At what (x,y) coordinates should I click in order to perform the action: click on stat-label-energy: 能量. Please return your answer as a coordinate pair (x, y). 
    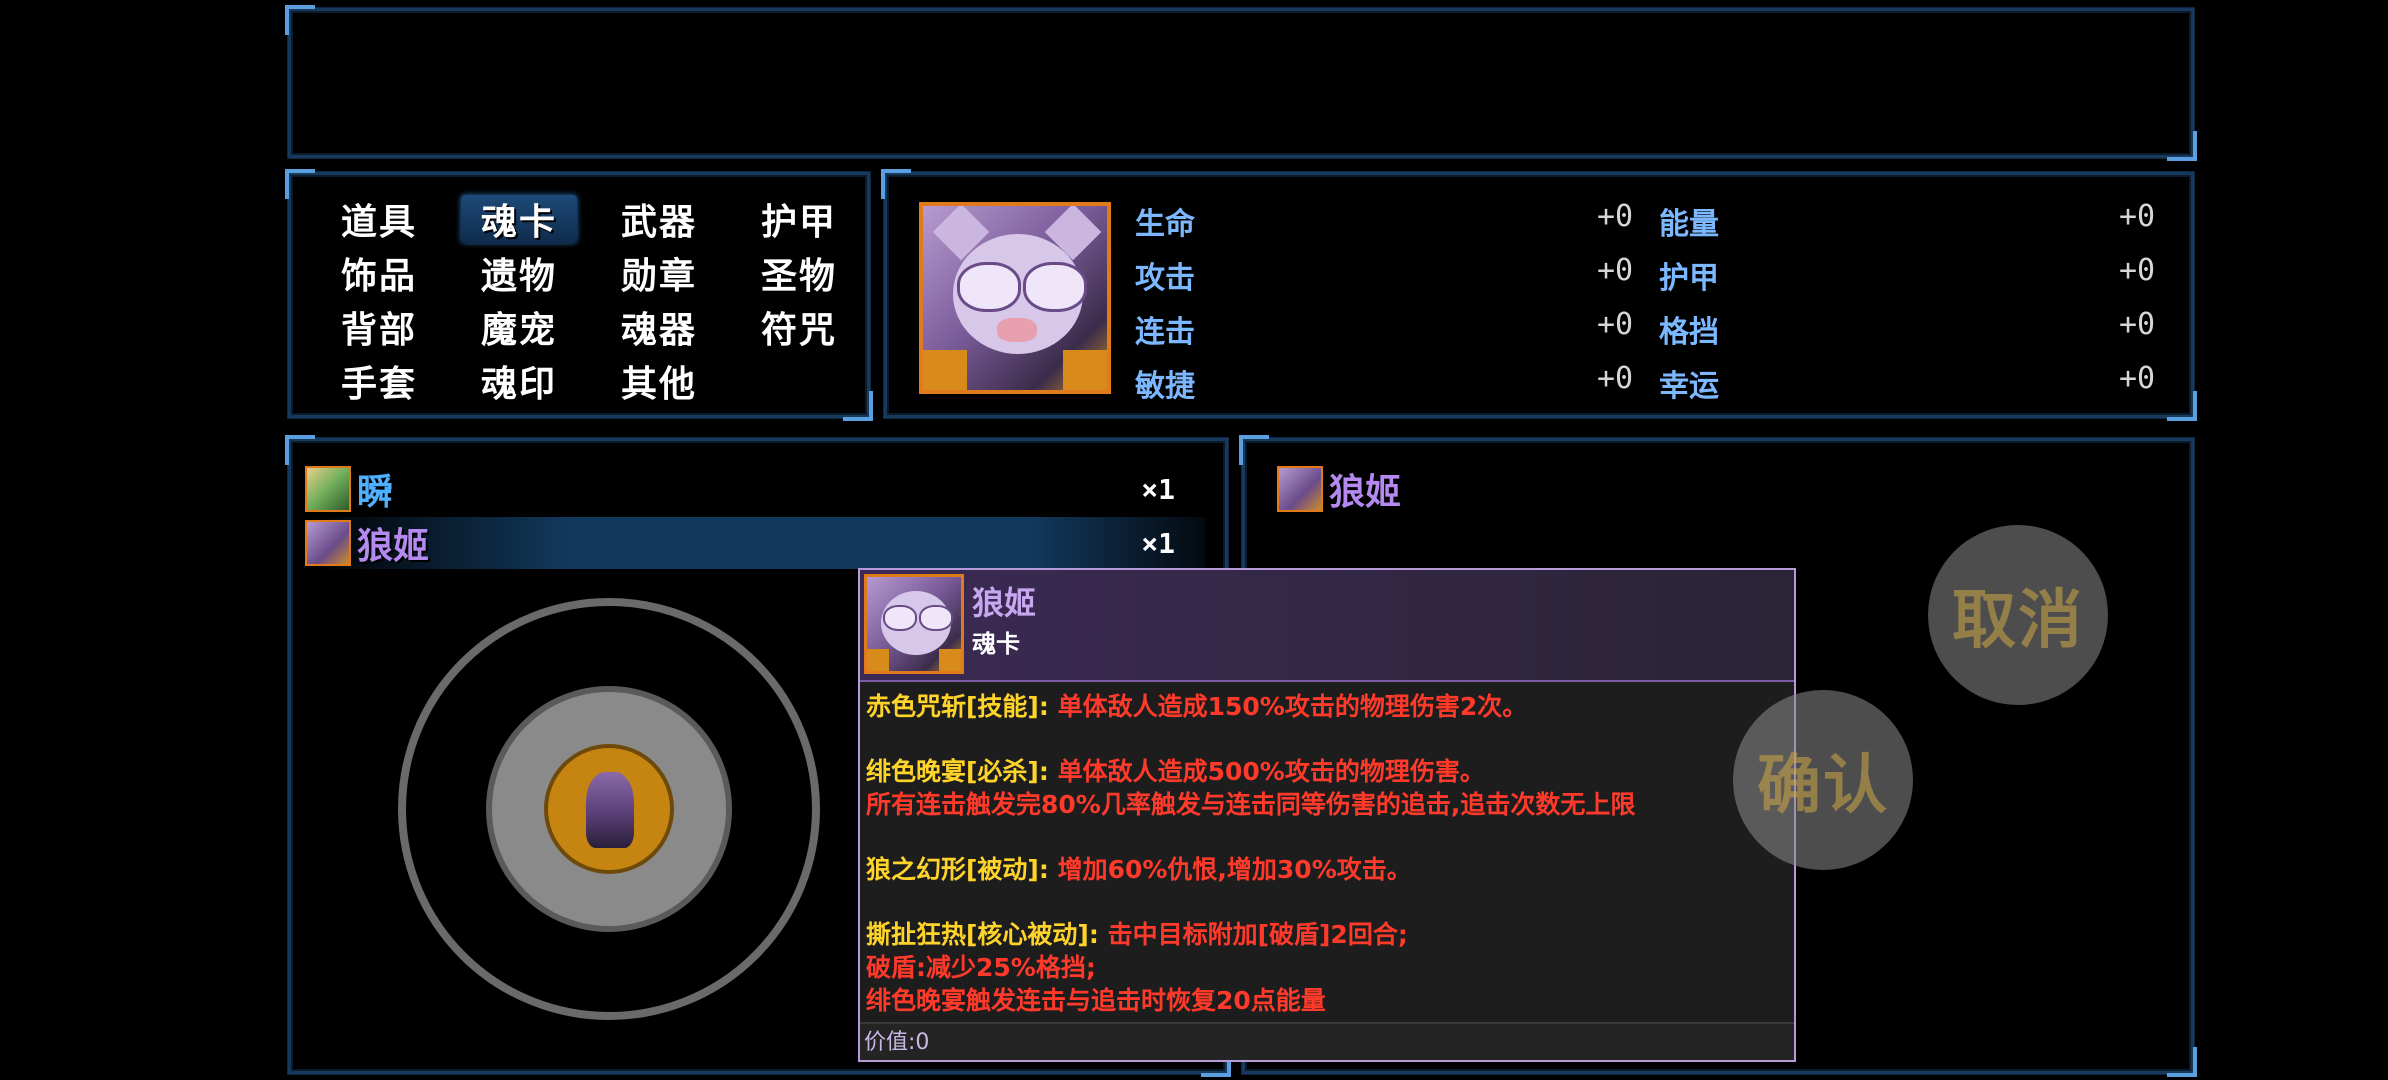
    Looking at the image, I should click on (1689, 224).